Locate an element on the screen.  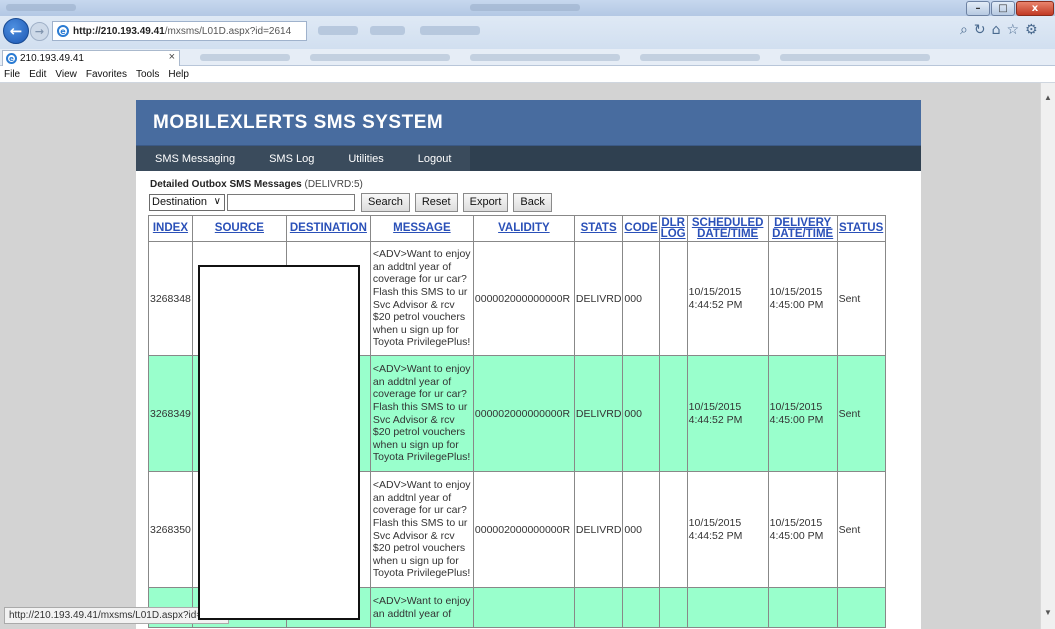
col-scheduled: SCHEDULED DATE/TIME is located at coordinates (727, 228).